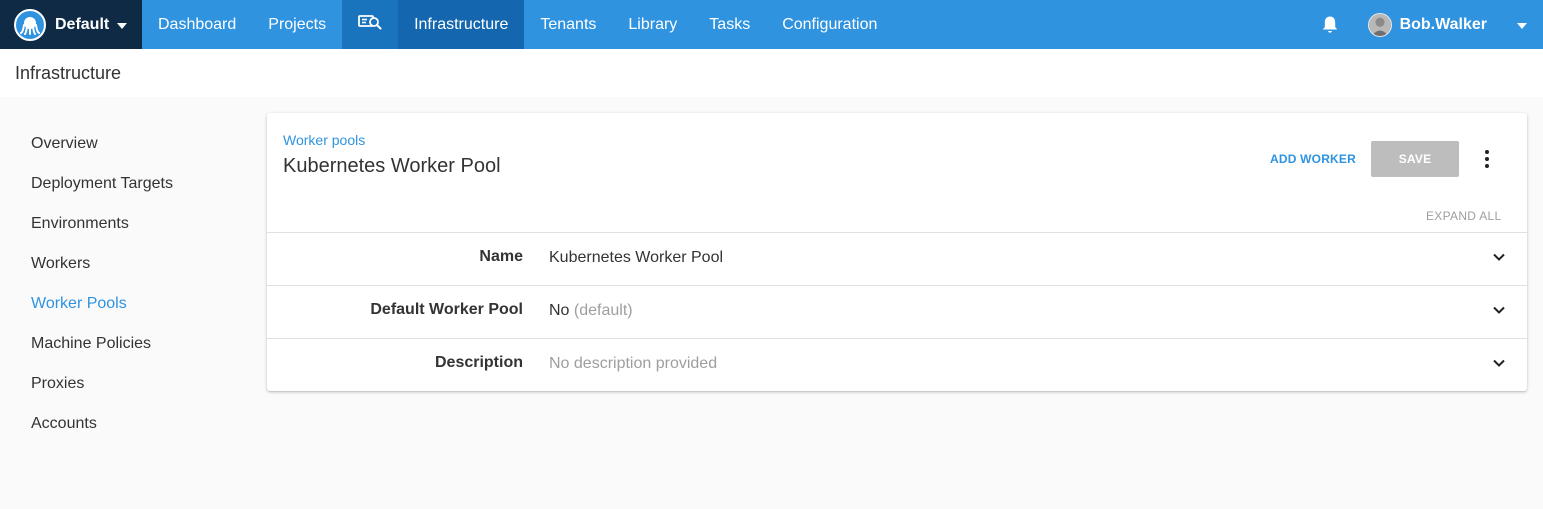 The width and height of the screenshot is (1543, 509). I want to click on value-text: No, so click(559, 310).